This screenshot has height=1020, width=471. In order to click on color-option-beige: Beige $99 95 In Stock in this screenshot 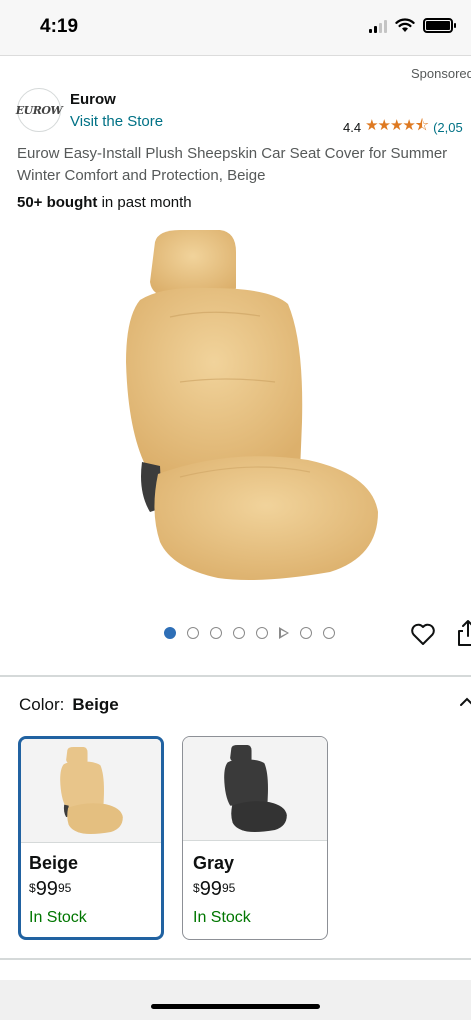, I will do `click(91, 838)`.